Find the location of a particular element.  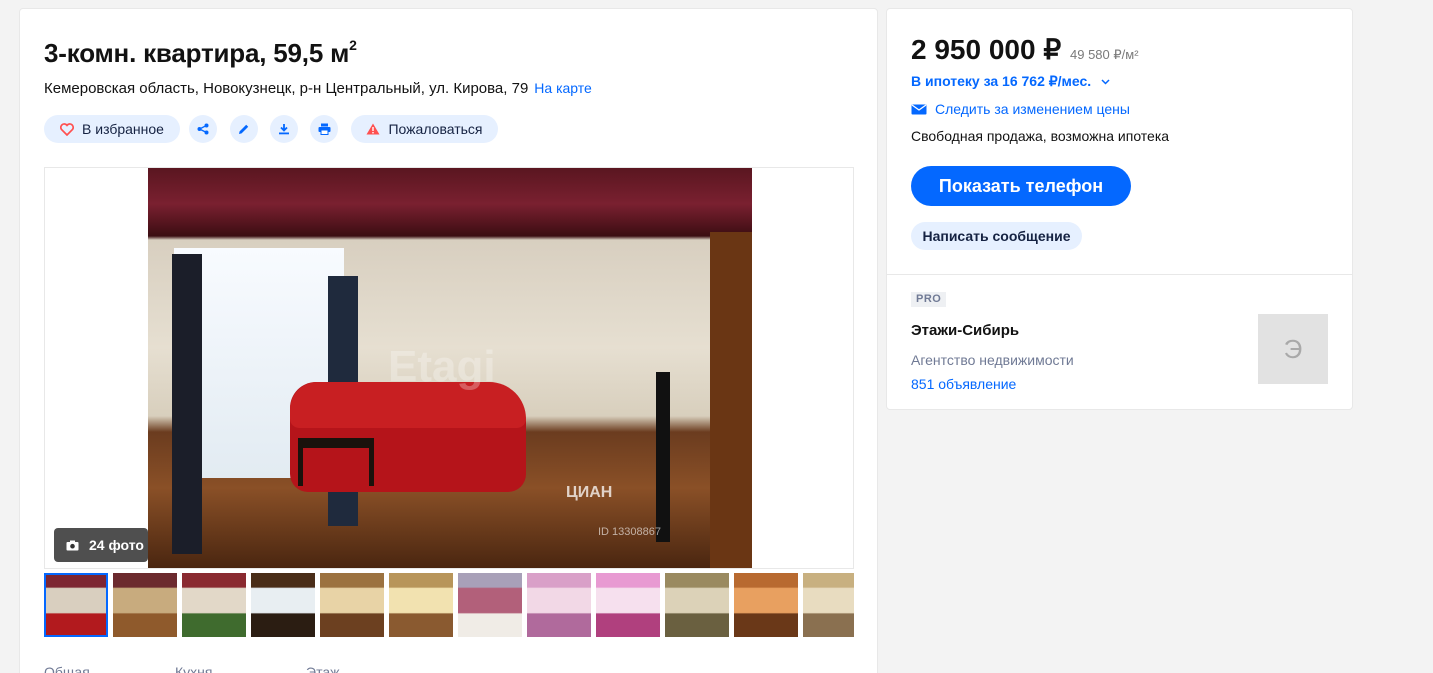

heart-icon is located at coordinates (67, 129).